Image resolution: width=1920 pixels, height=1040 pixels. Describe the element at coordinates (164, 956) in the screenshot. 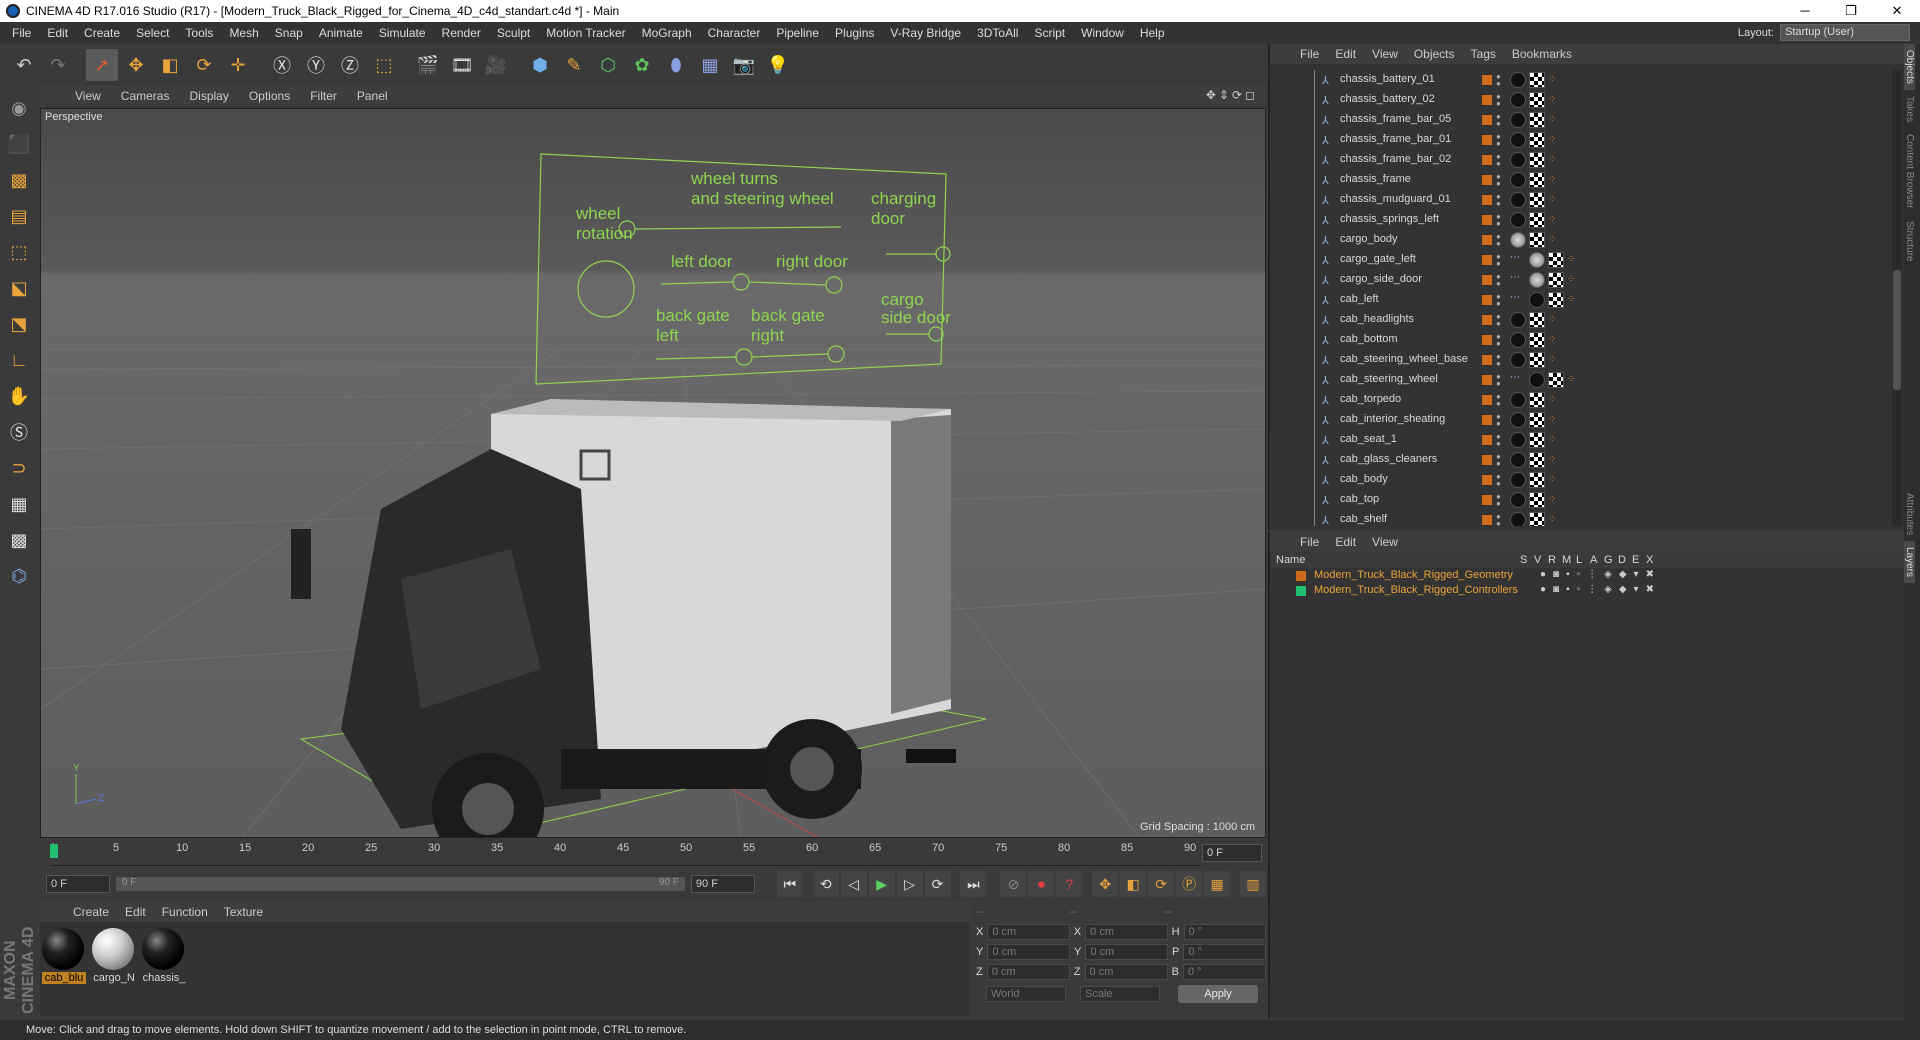

I see `material-item: chassis_` at that location.